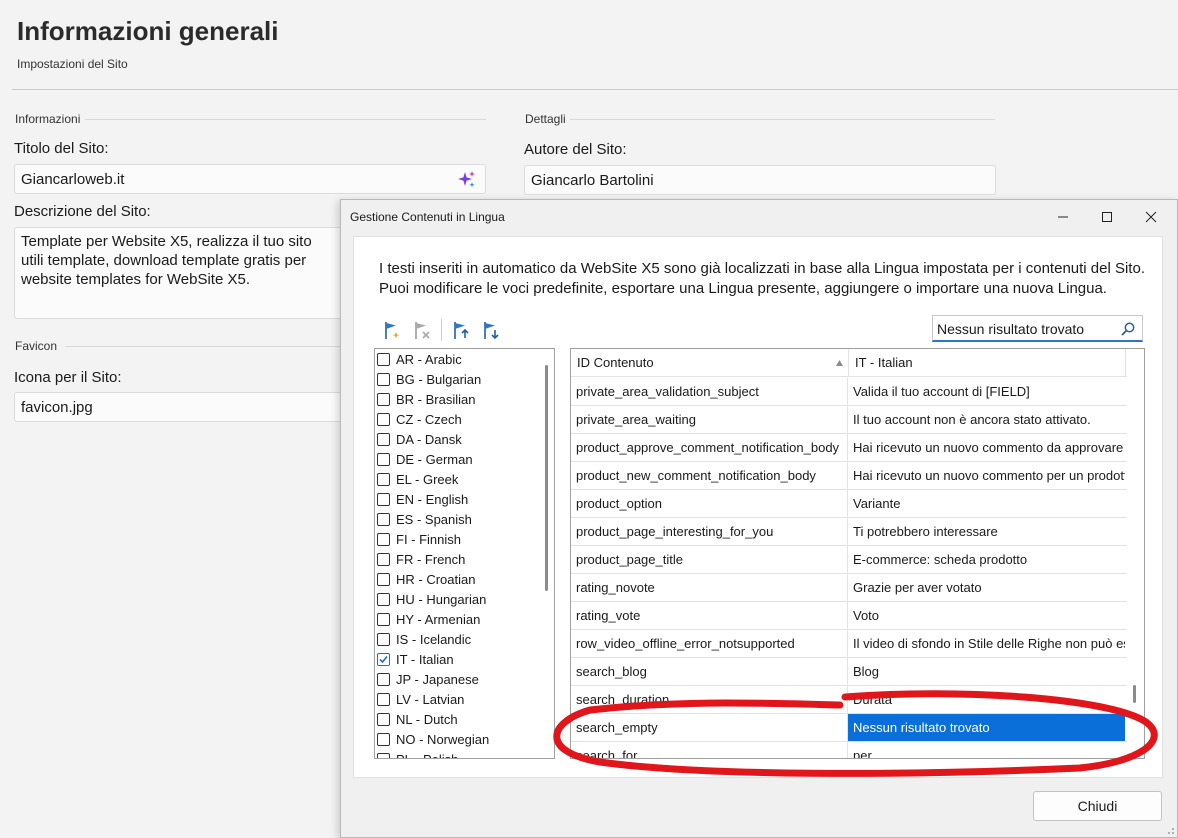 This screenshot has height=838, width=1178. I want to click on site-title-field: Giancarloweb.it, so click(250, 179).